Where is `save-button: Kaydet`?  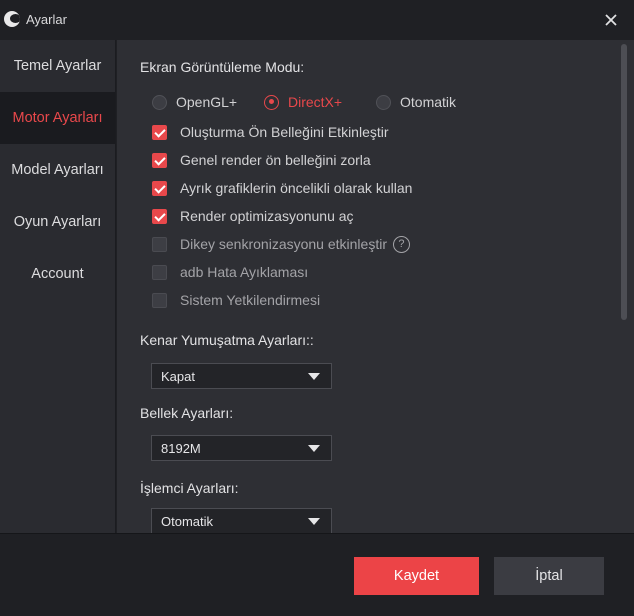 save-button: Kaydet is located at coordinates (416, 576).